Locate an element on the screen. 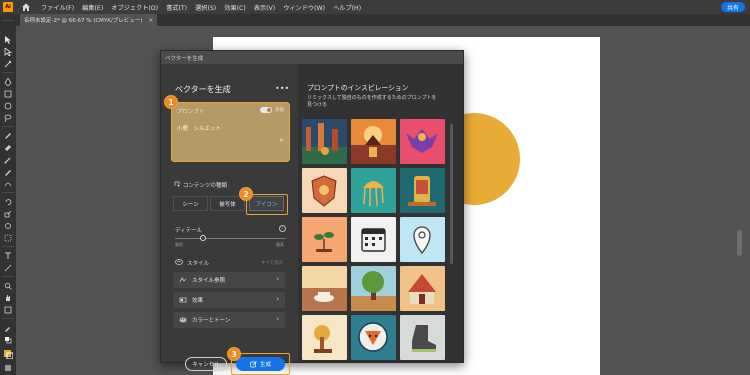 Image resolution: width=750 pixels, height=375 pixels. panel-title: ベクターを生成 is located at coordinates (203, 89).